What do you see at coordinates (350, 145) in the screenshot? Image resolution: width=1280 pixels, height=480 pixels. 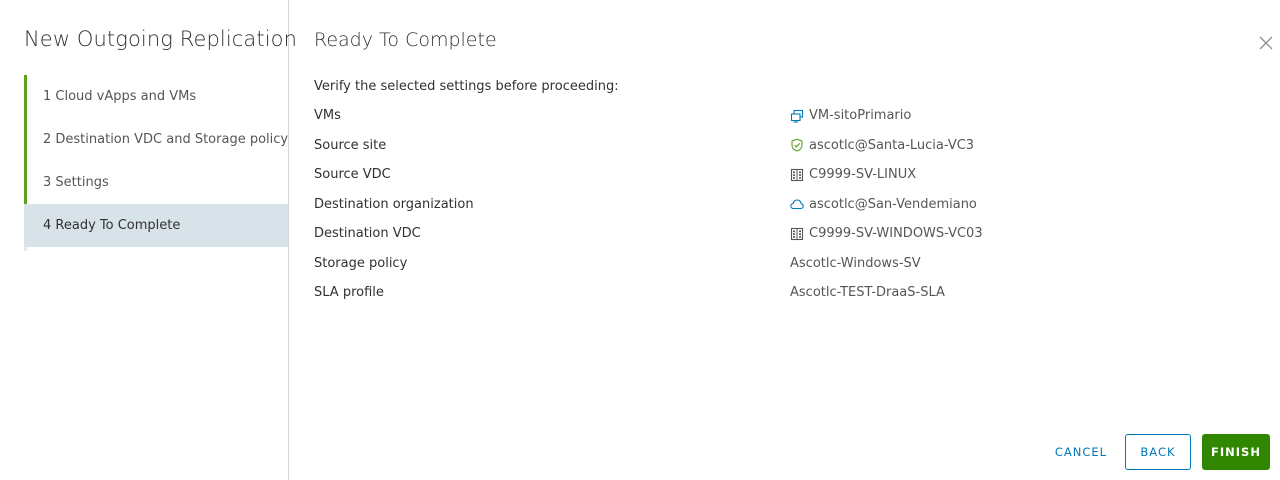 I see `summary-label: Source site` at bounding box center [350, 145].